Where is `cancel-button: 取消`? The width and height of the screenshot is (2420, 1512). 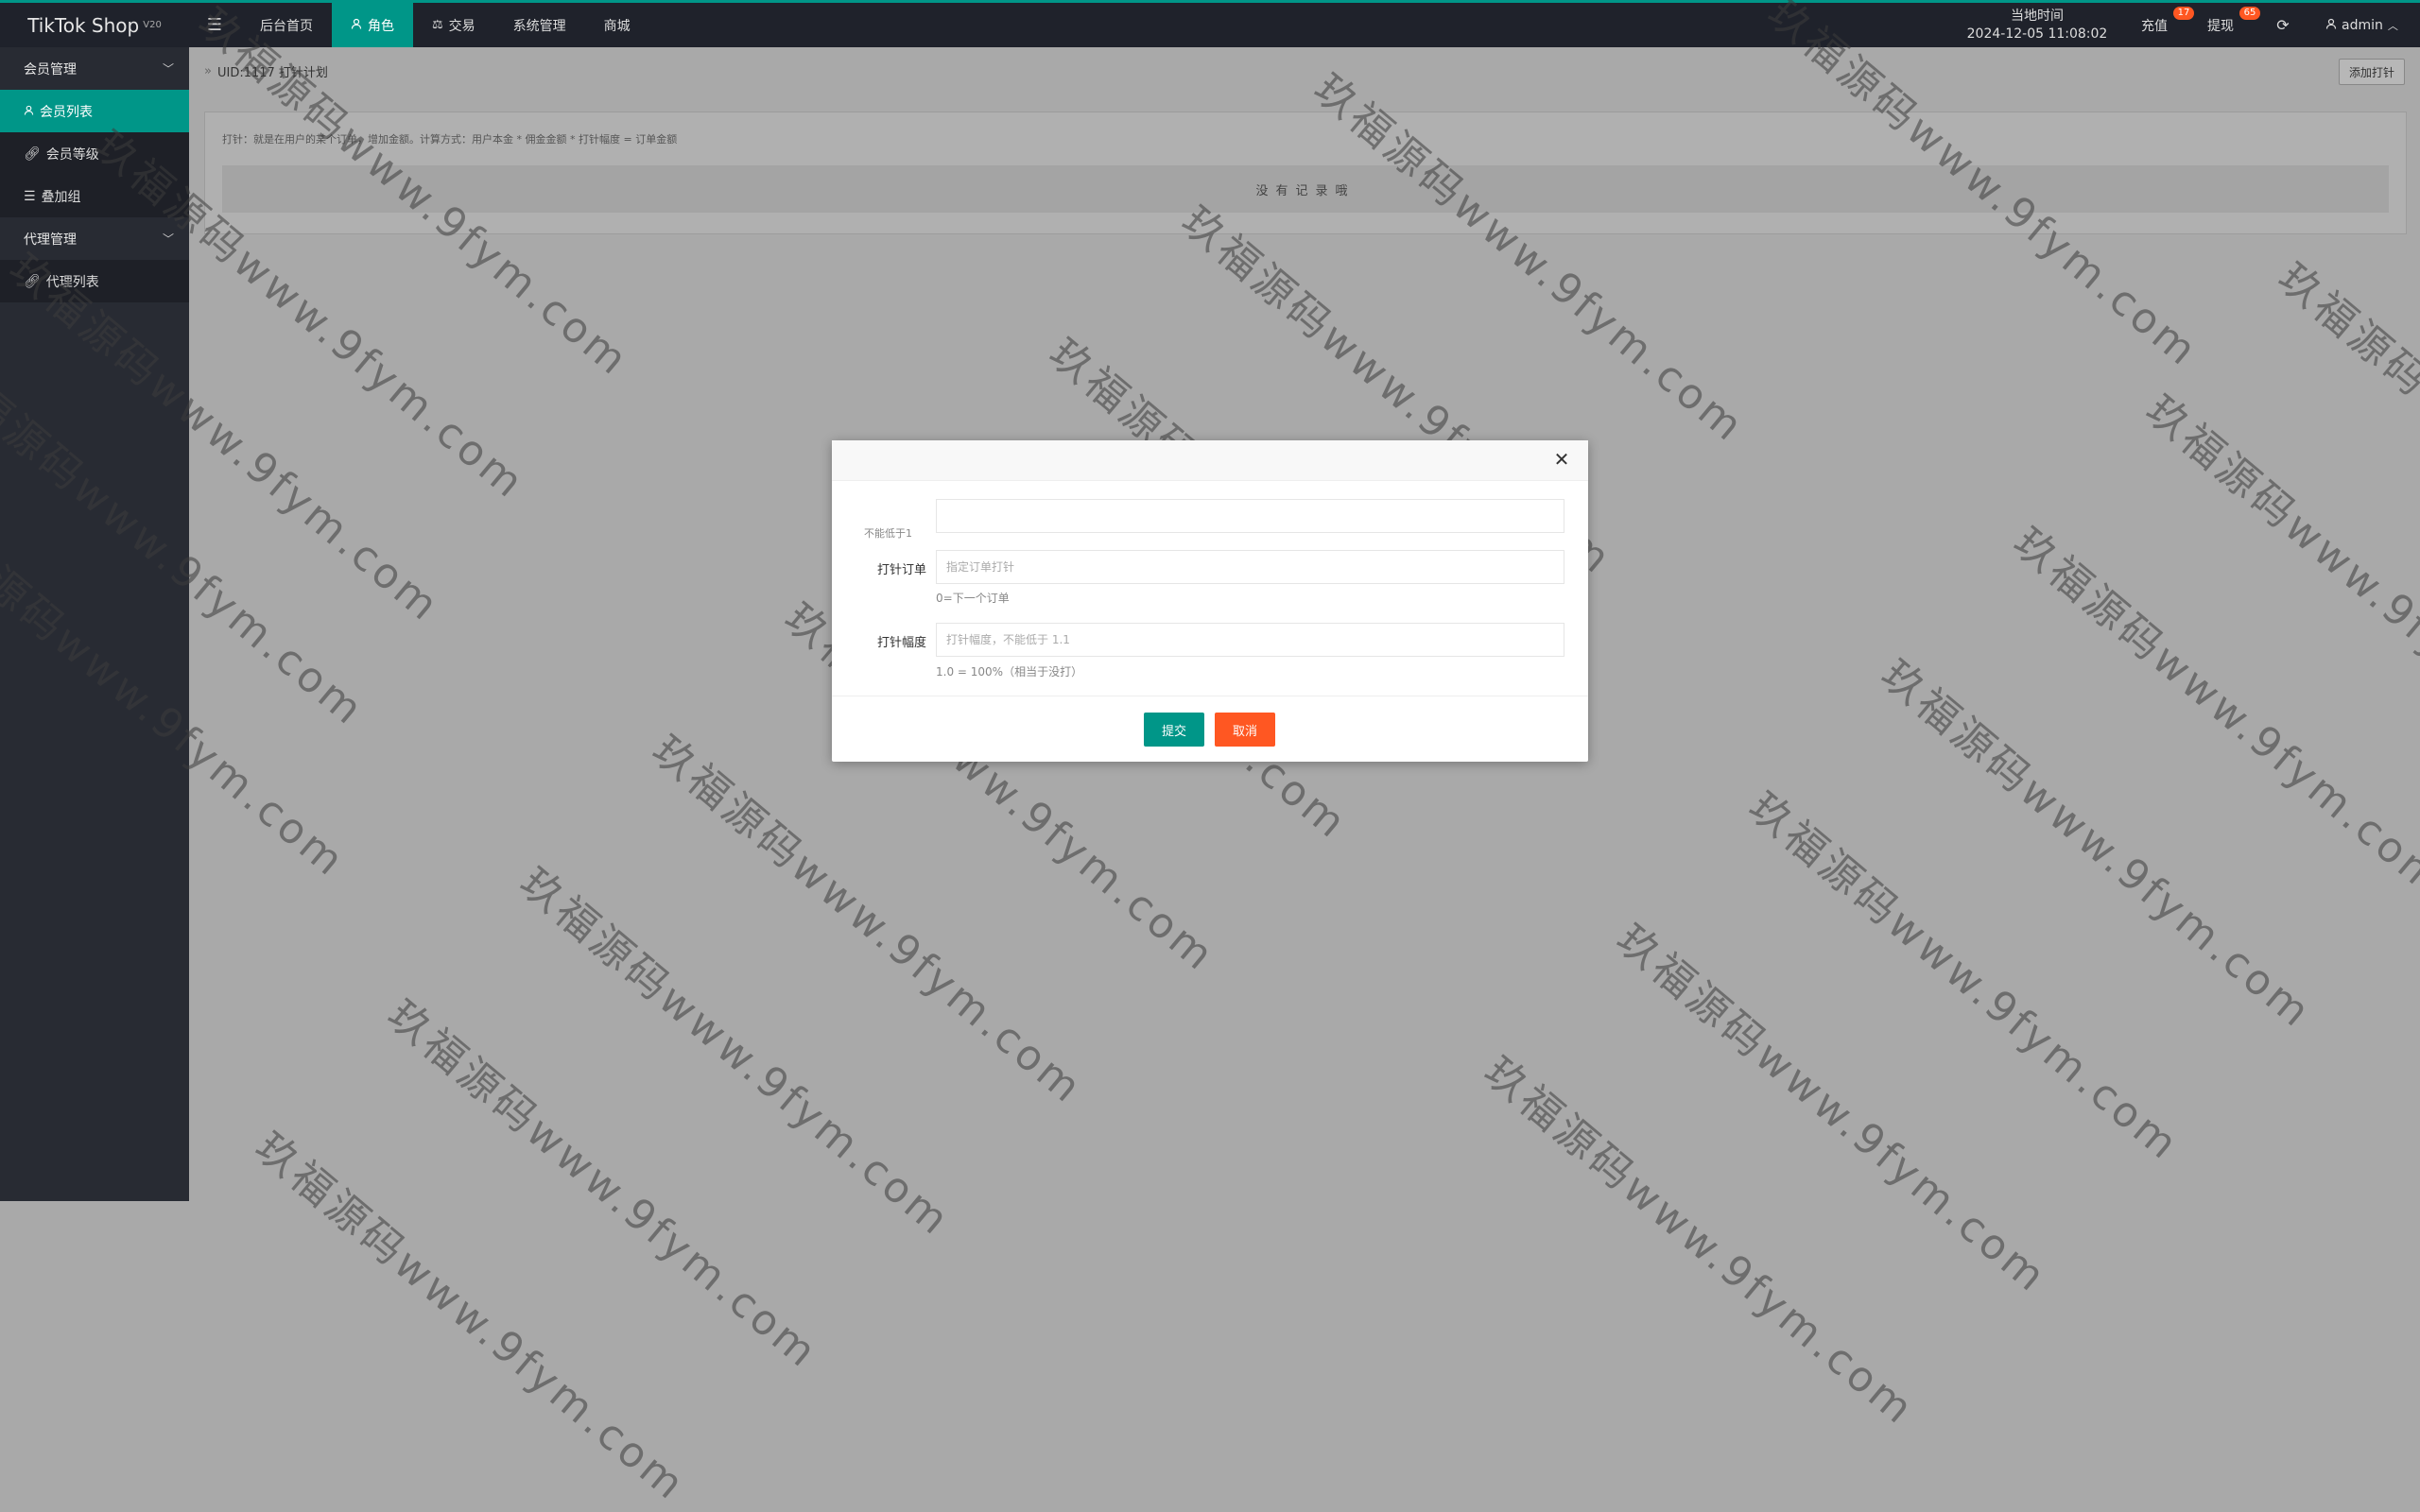 cancel-button: 取消 is located at coordinates (1245, 730).